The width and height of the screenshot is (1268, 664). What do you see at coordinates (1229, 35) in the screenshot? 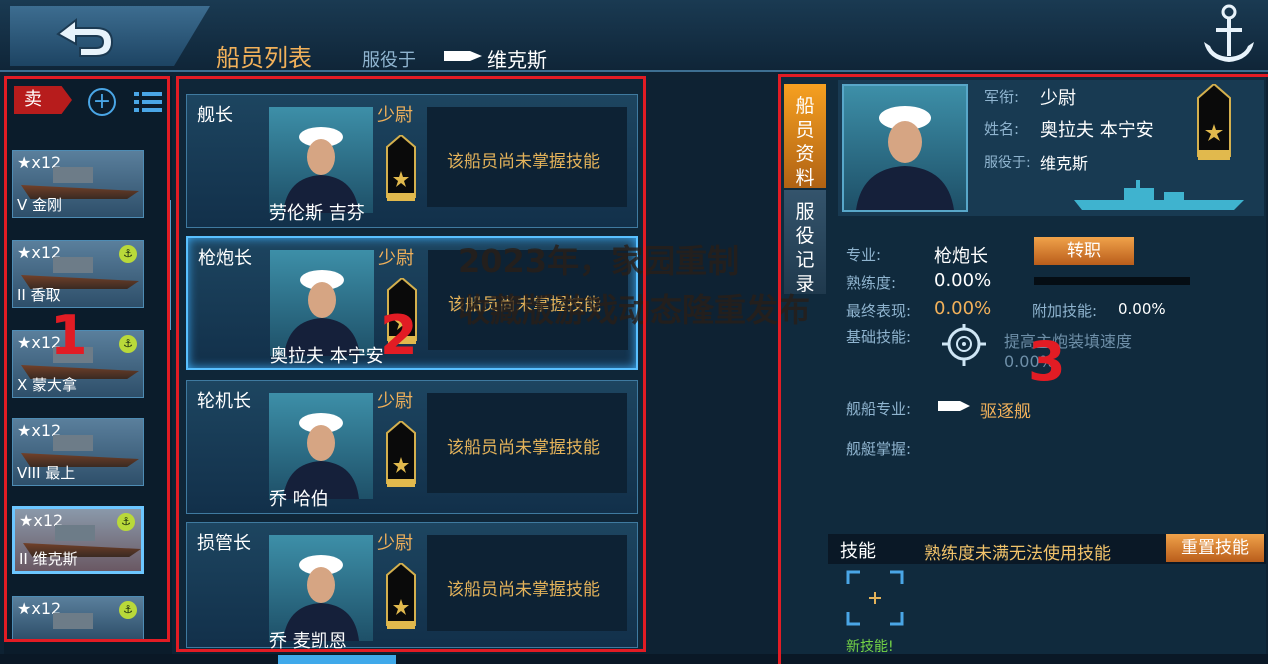
I see `anchor-icon` at bounding box center [1229, 35].